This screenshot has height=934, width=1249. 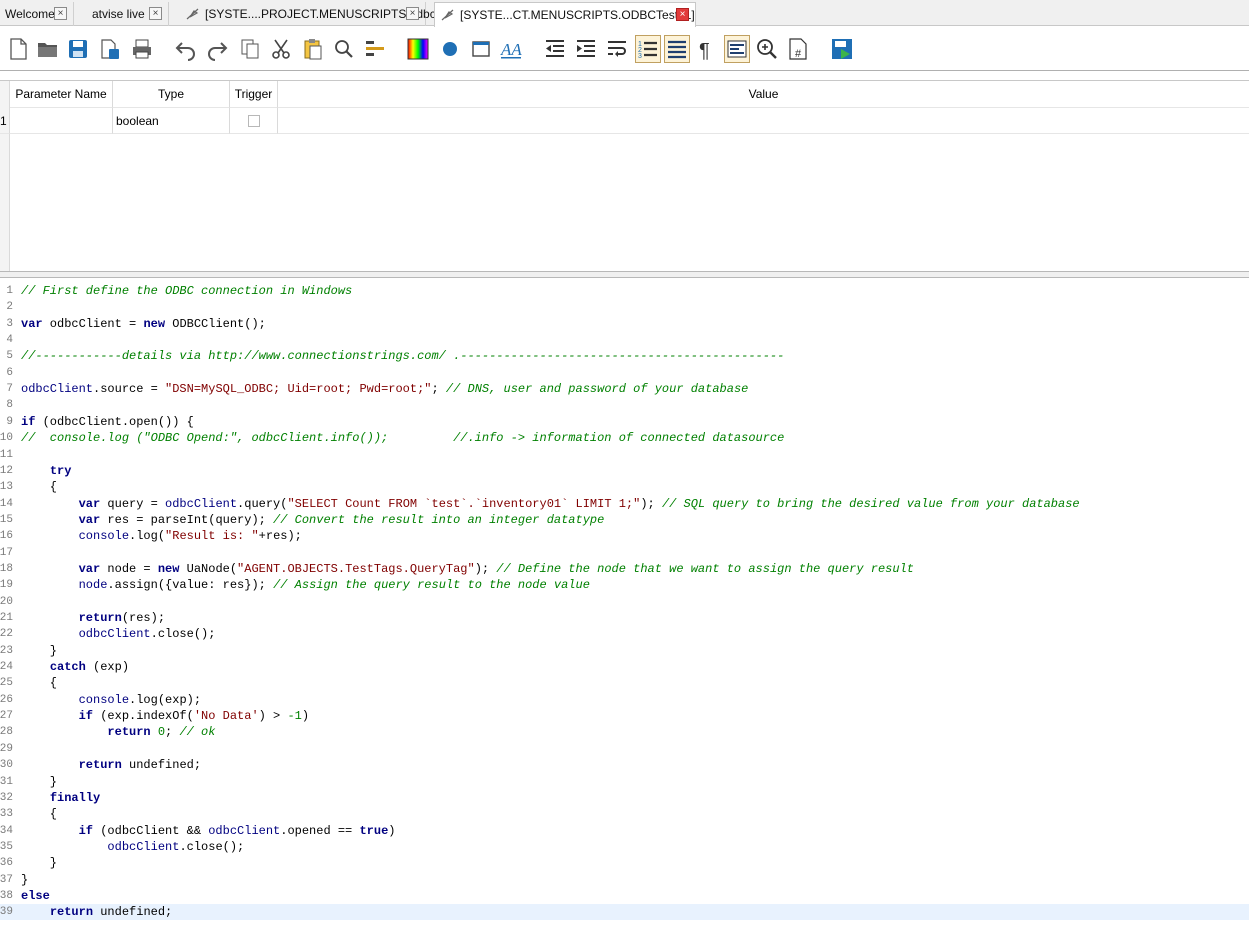 What do you see at coordinates (171, 94) in the screenshot?
I see `column-header-type: Type` at bounding box center [171, 94].